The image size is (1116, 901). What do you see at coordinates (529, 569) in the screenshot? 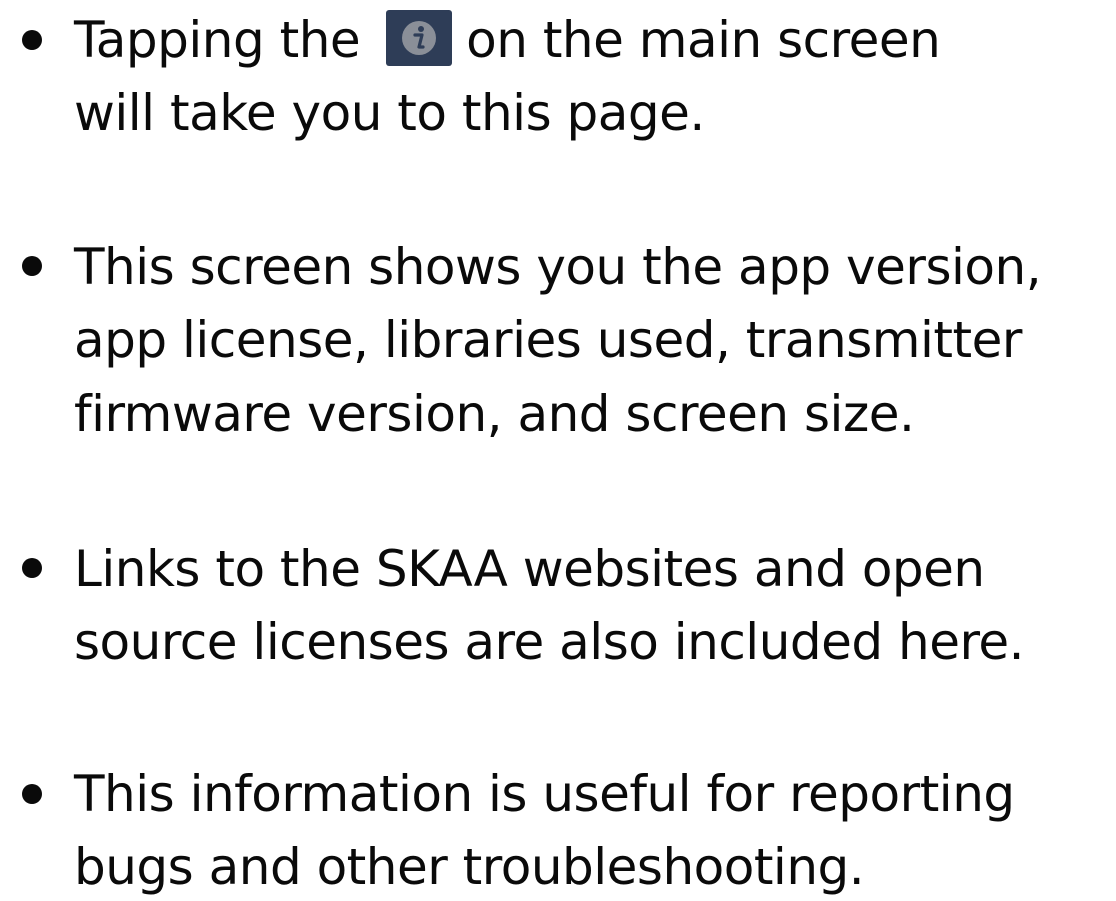
I see `bullet-text-line: Links to the SKAA websites and open` at bounding box center [529, 569].